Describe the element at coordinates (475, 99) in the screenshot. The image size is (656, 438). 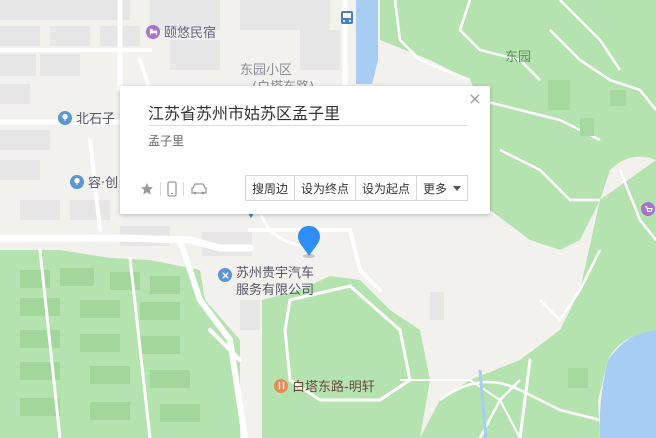
I see `close-icon: ×` at that location.